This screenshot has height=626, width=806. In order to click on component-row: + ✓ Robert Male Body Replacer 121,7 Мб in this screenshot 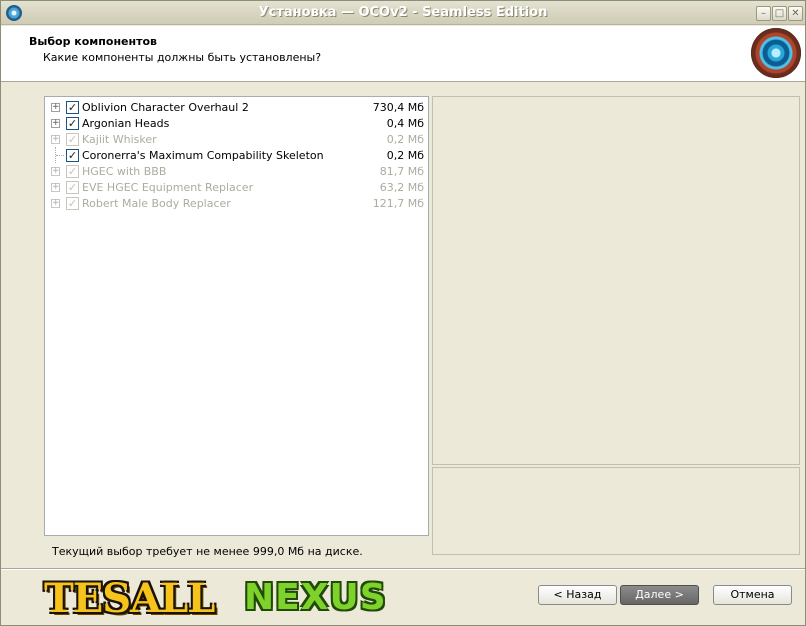, I will do `click(236, 203)`.